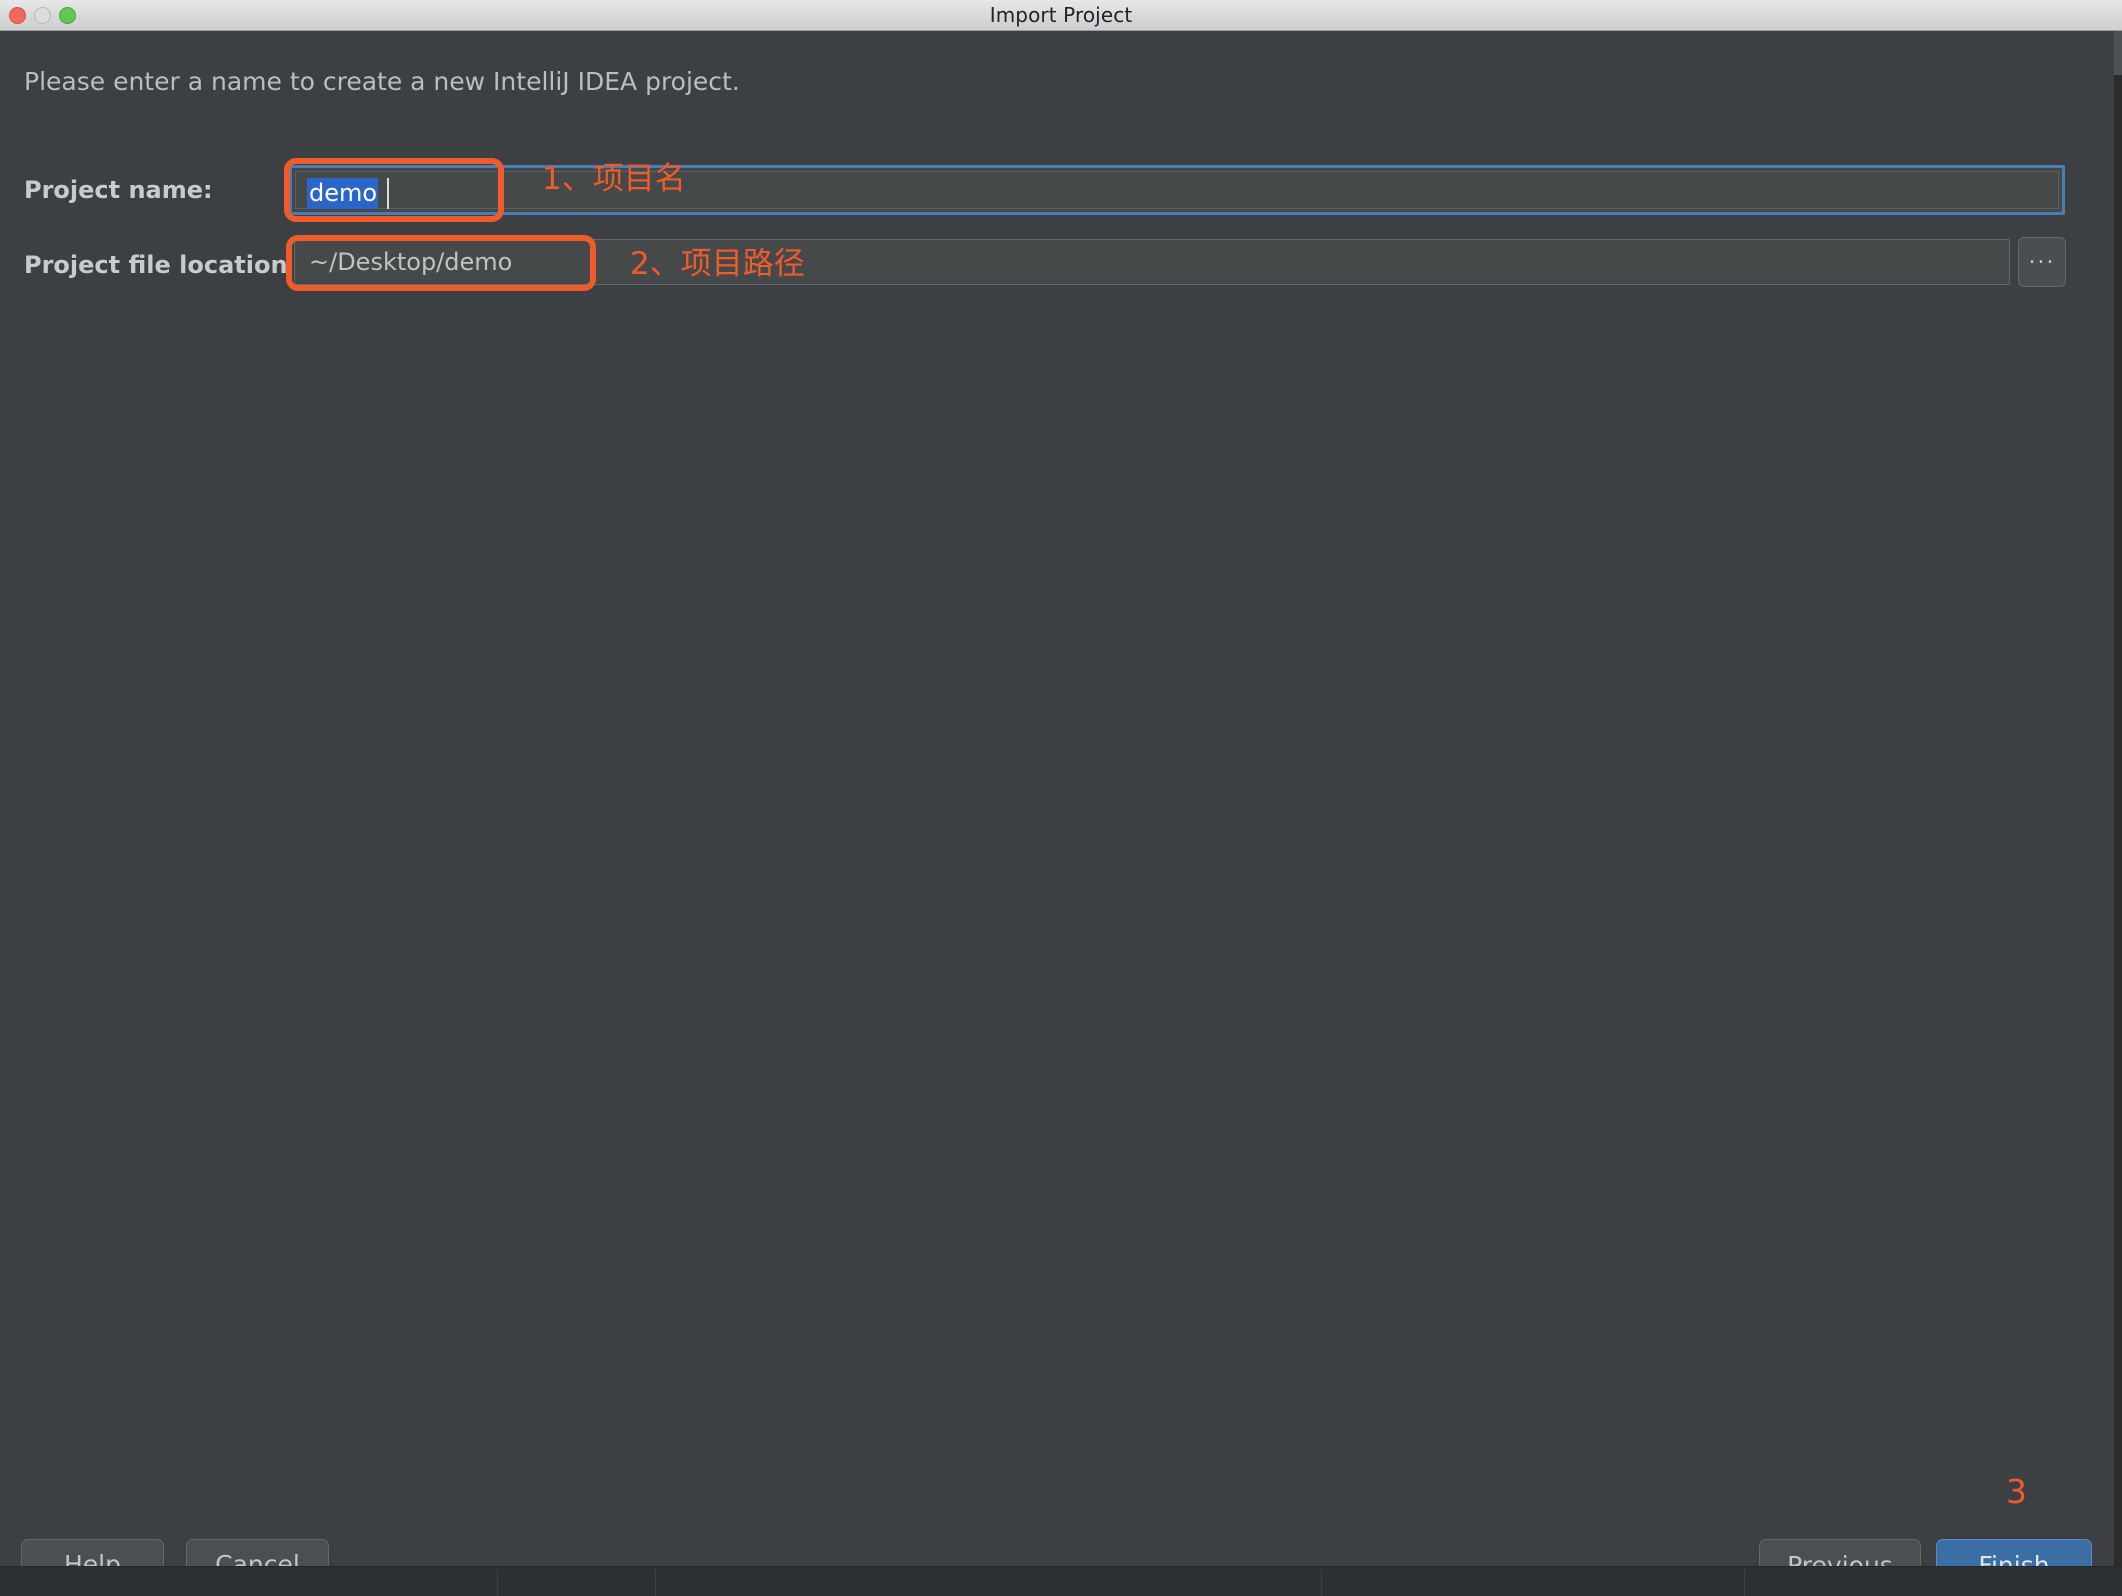 The height and width of the screenshot is (1596, 2122). What do you see at coordinates (67, 15) in the screenshot?
I see `zoom-icon` at bounding box center [67, 15].